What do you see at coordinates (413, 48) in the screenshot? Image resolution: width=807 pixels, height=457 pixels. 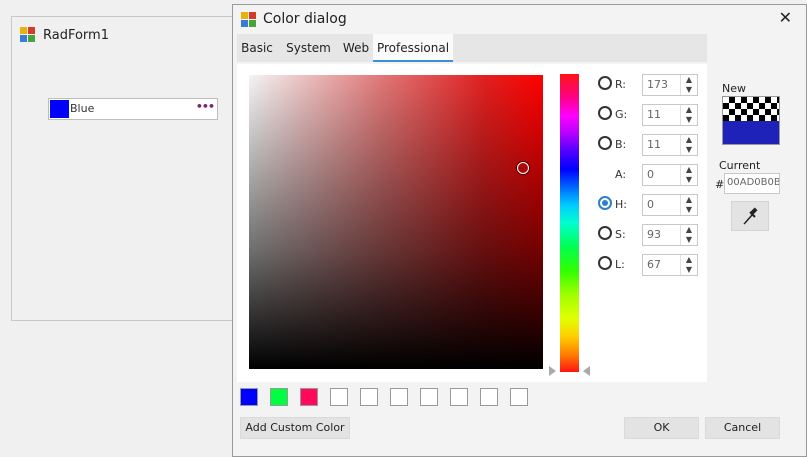 I see `tab-professional: Professional` at bounding box center [413, 48].